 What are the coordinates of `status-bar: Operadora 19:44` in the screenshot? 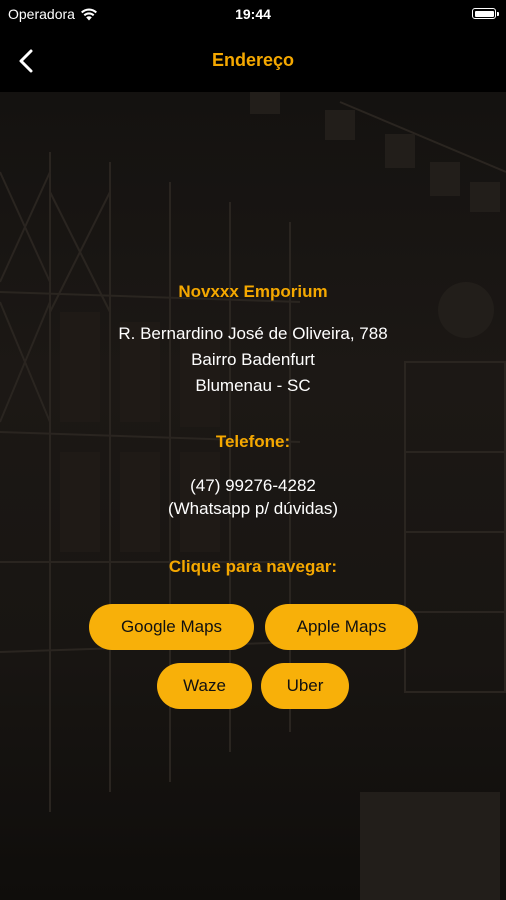 It's located at (253, 14).